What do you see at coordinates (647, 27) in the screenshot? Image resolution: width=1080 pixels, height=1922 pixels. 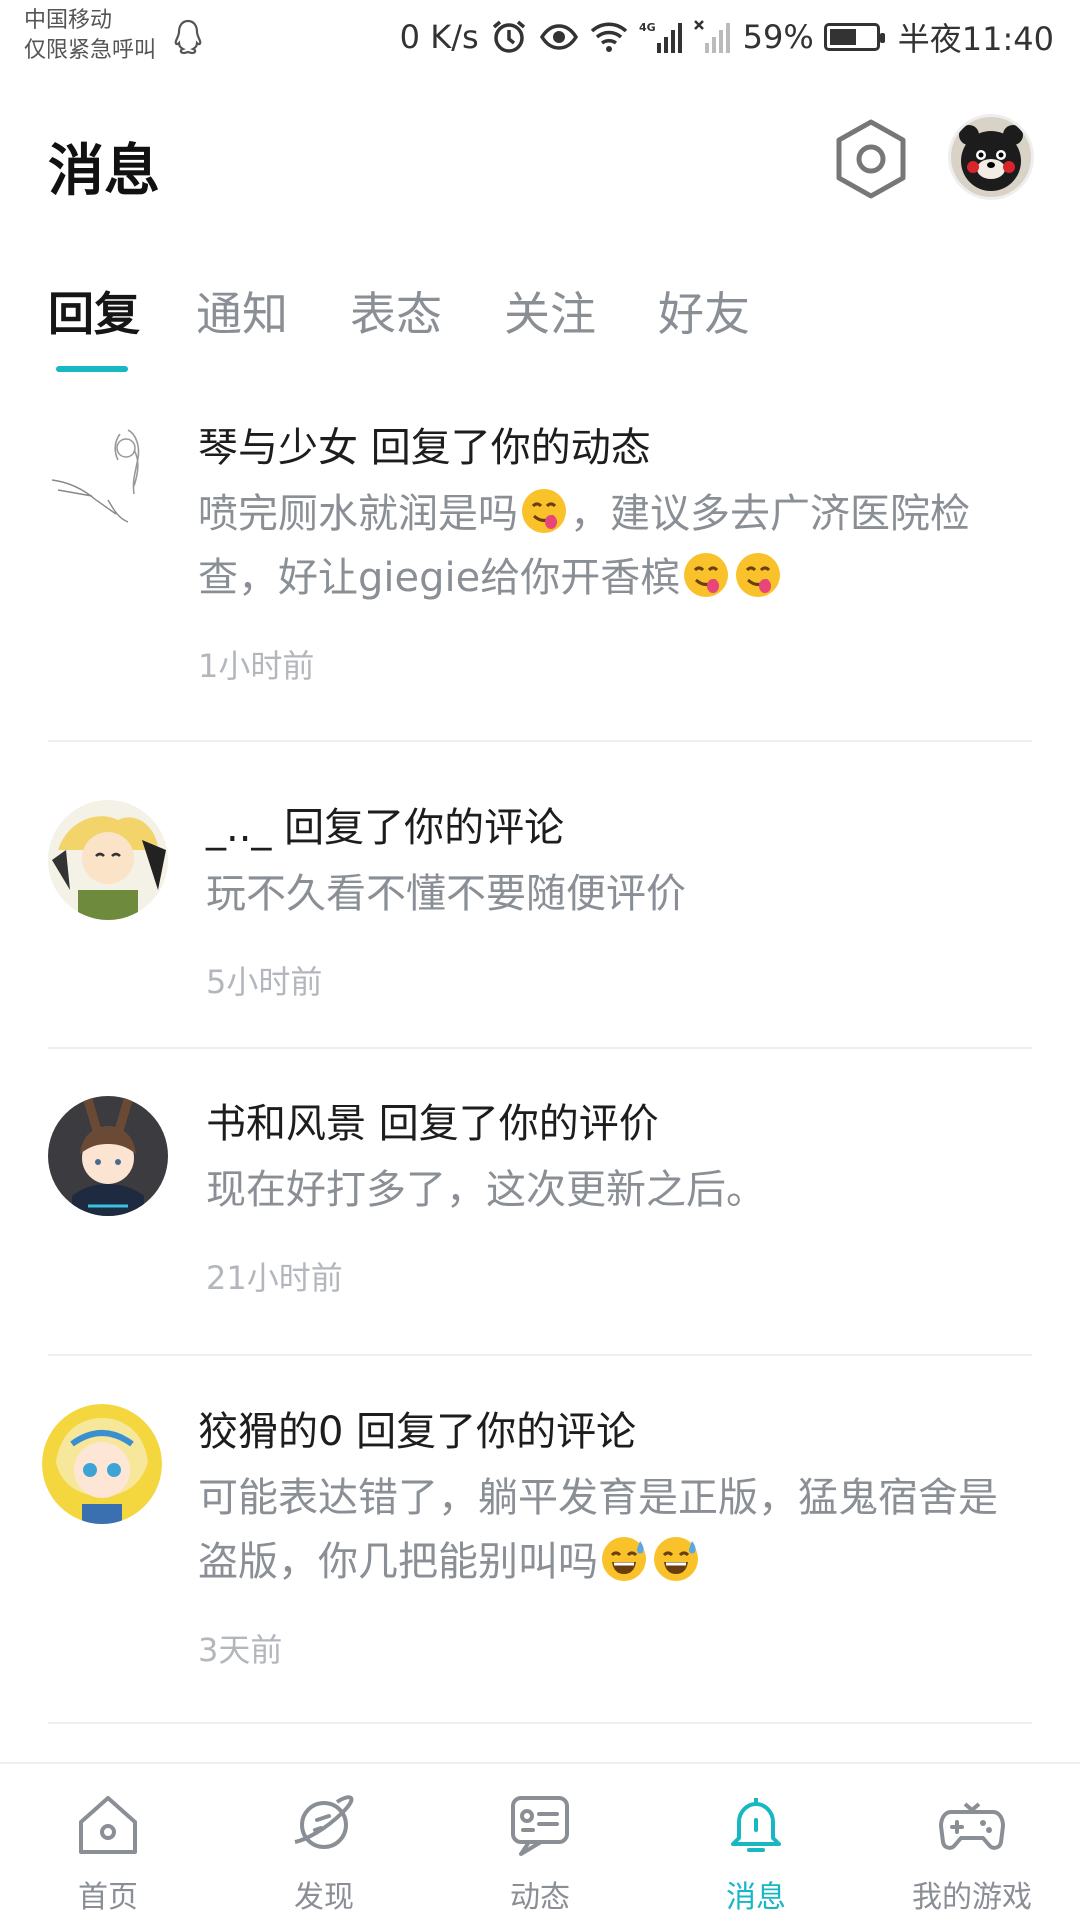 I see `network-type: 4G` at bounding box center [647, 27].